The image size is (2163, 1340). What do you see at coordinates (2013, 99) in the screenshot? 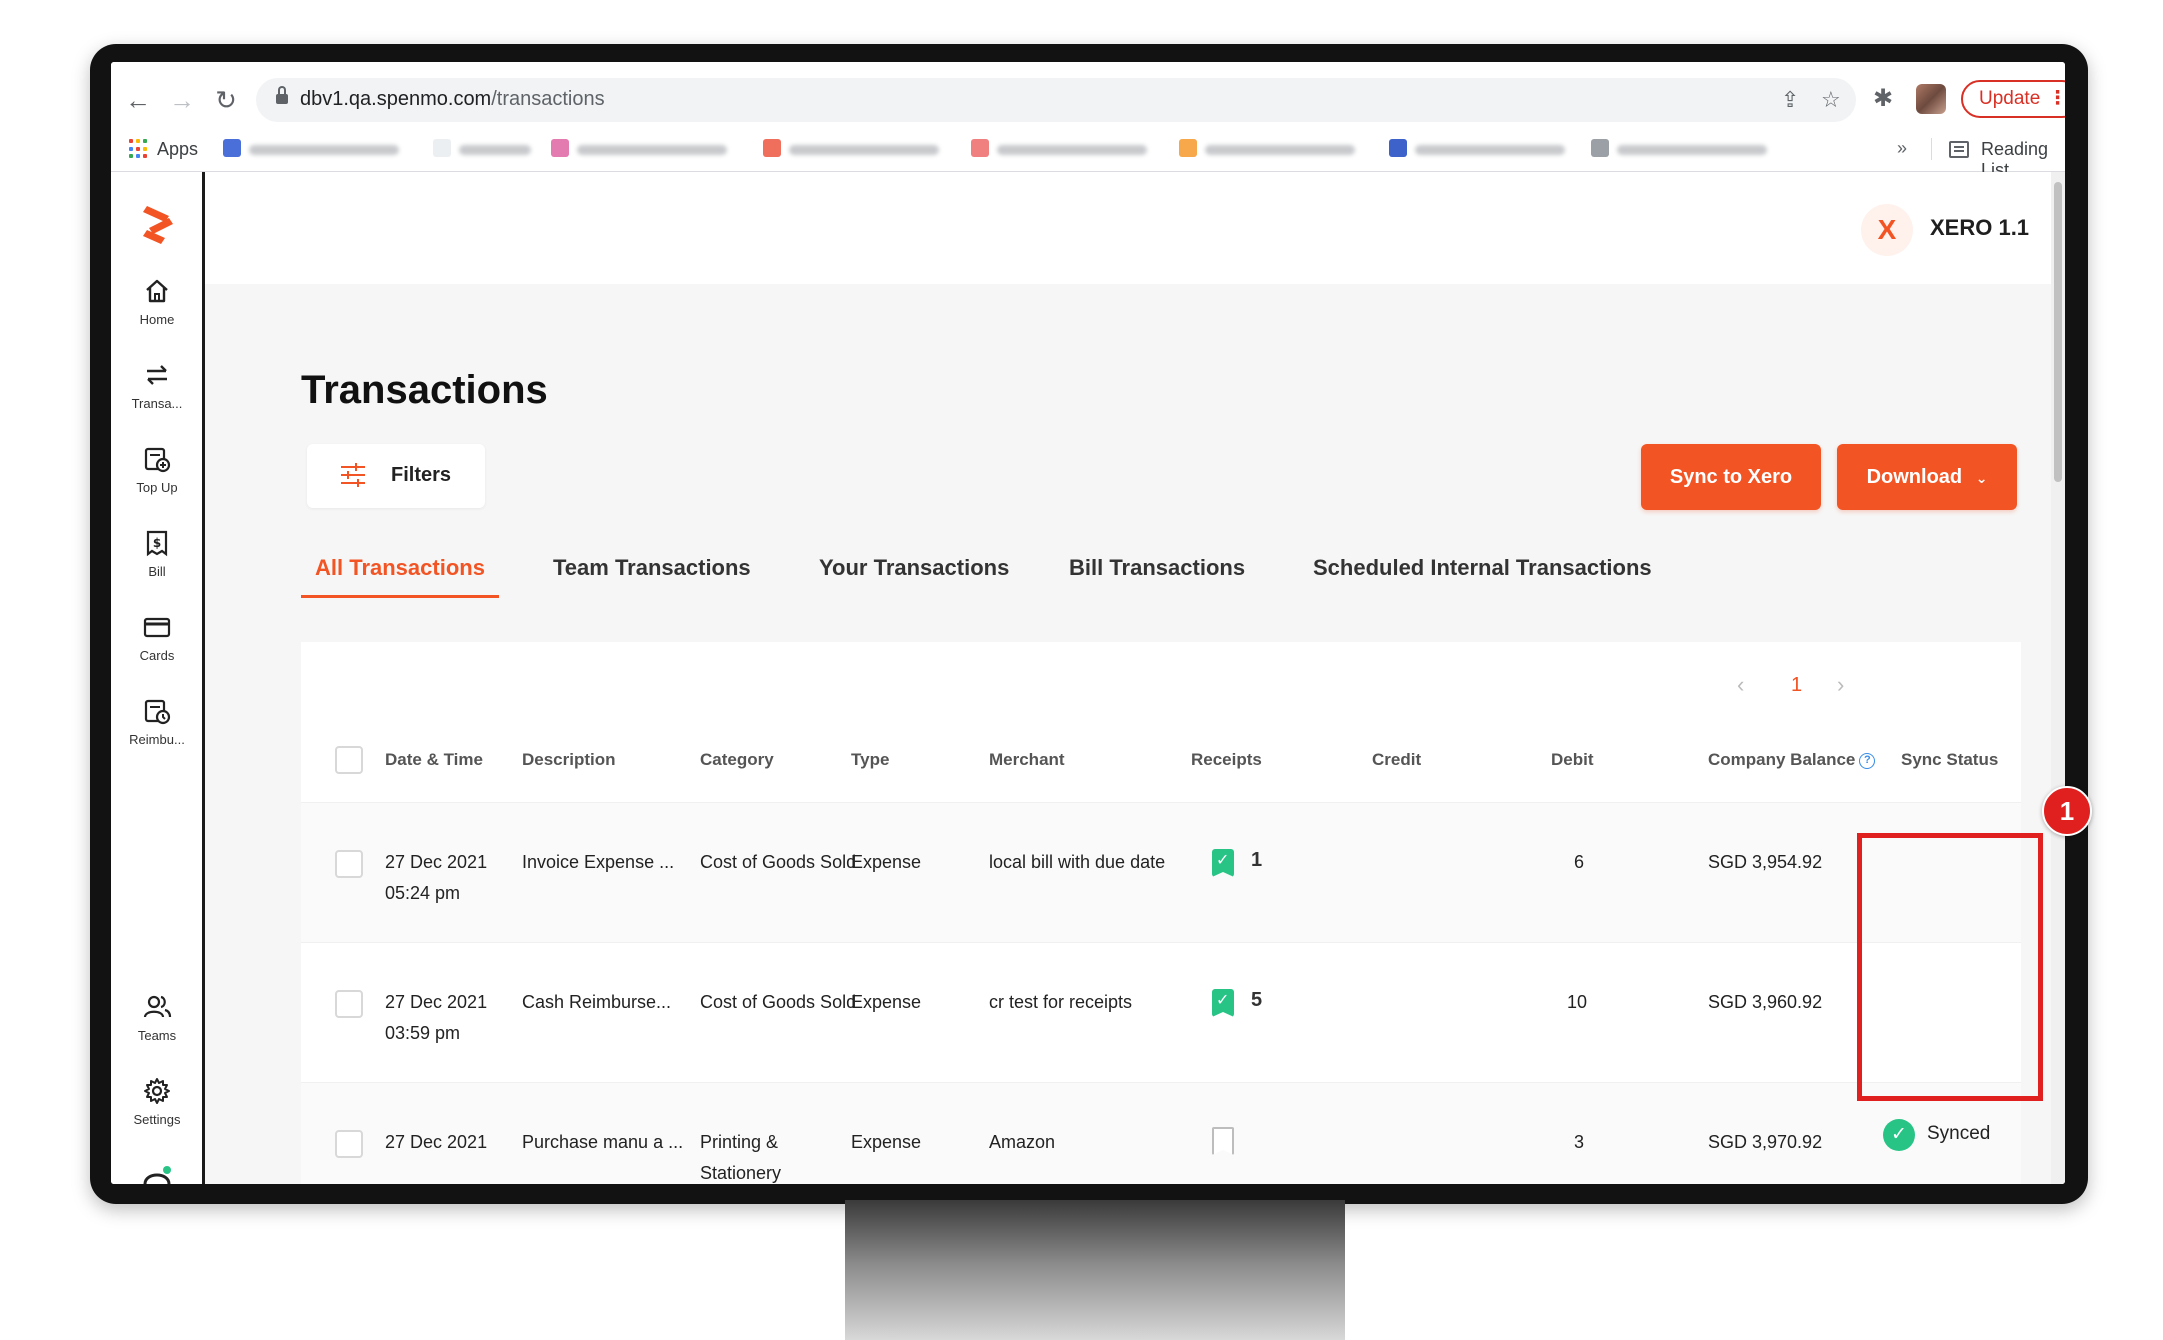
I see `update-button: Update ⋮` at bounding box center [2013, 99].